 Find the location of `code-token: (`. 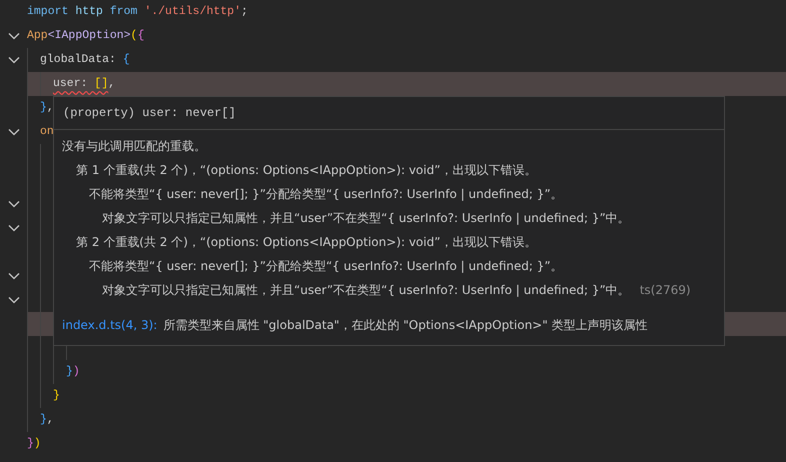

code-token: ( is located at coordinates (134, 36).